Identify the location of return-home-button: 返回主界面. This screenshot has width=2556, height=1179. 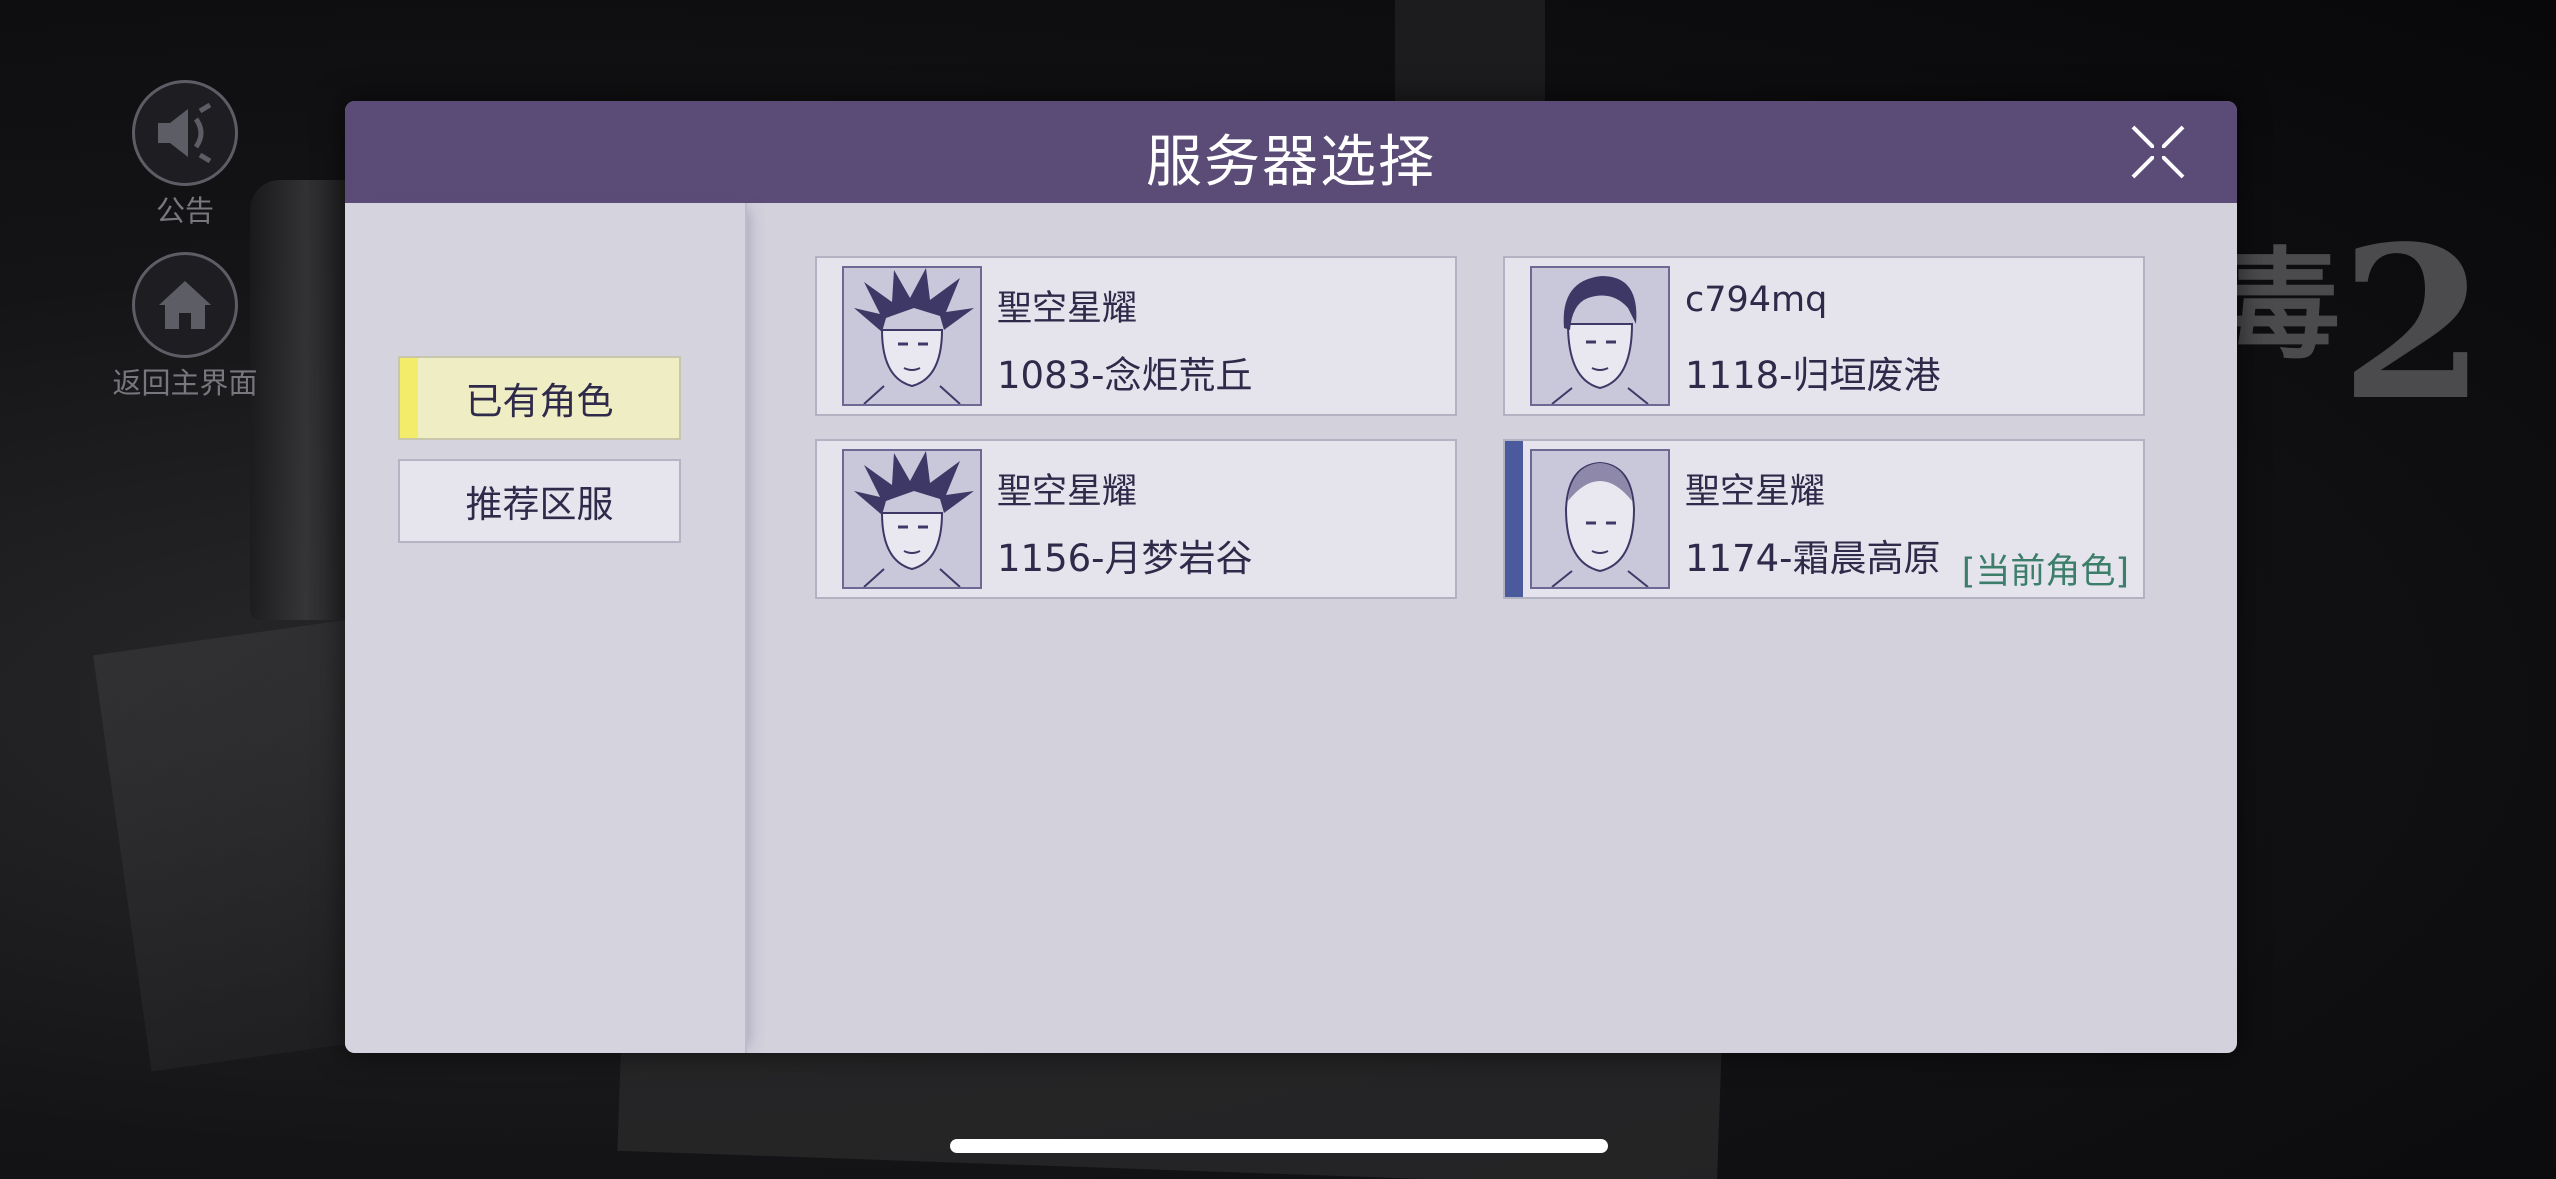
(185, 327).